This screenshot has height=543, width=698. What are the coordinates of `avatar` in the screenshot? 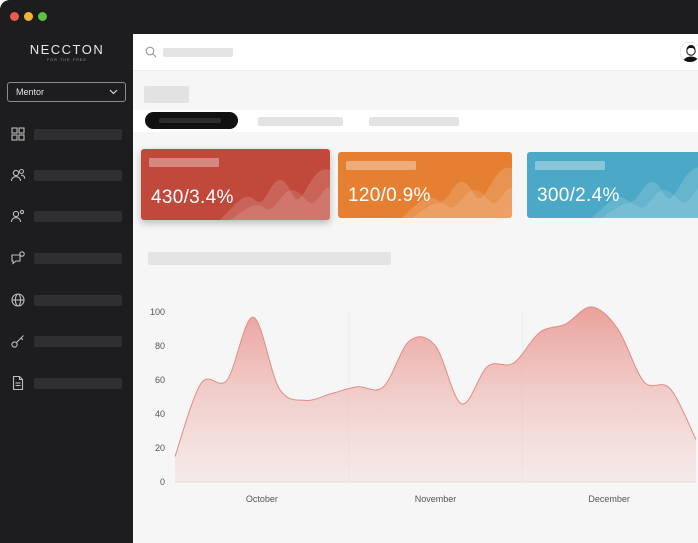 It's located at (688, 52).